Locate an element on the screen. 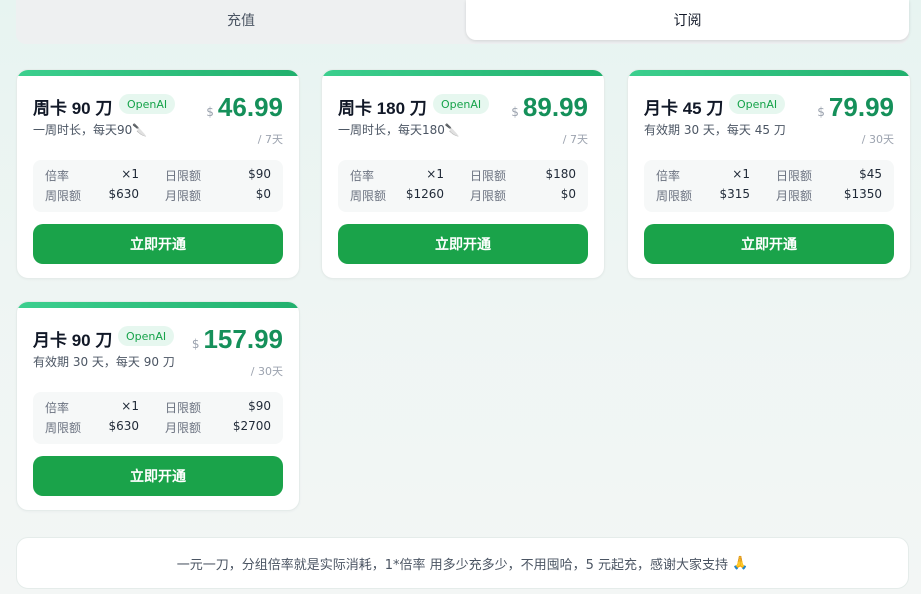  limits-panel: 倍率 ×1 日限额 $180 周限额 $1260 月限额 $0 is located at coordinates (463, 186).